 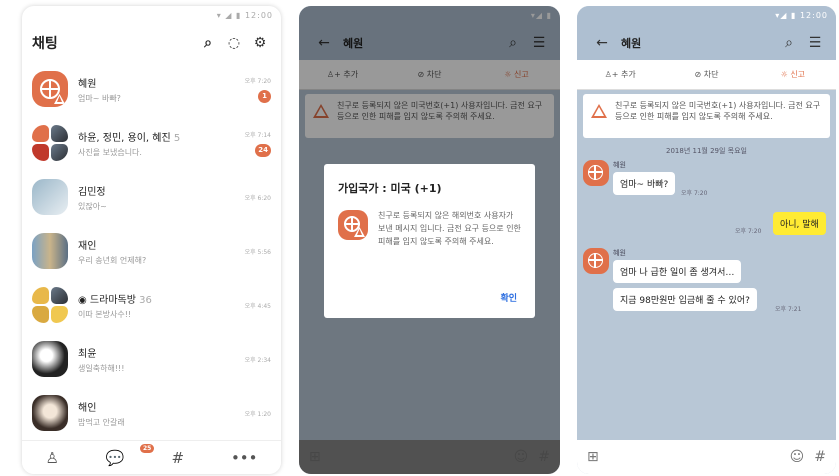 I want to click on chat-time: 오후 5:56, so click(x=257, y=252).